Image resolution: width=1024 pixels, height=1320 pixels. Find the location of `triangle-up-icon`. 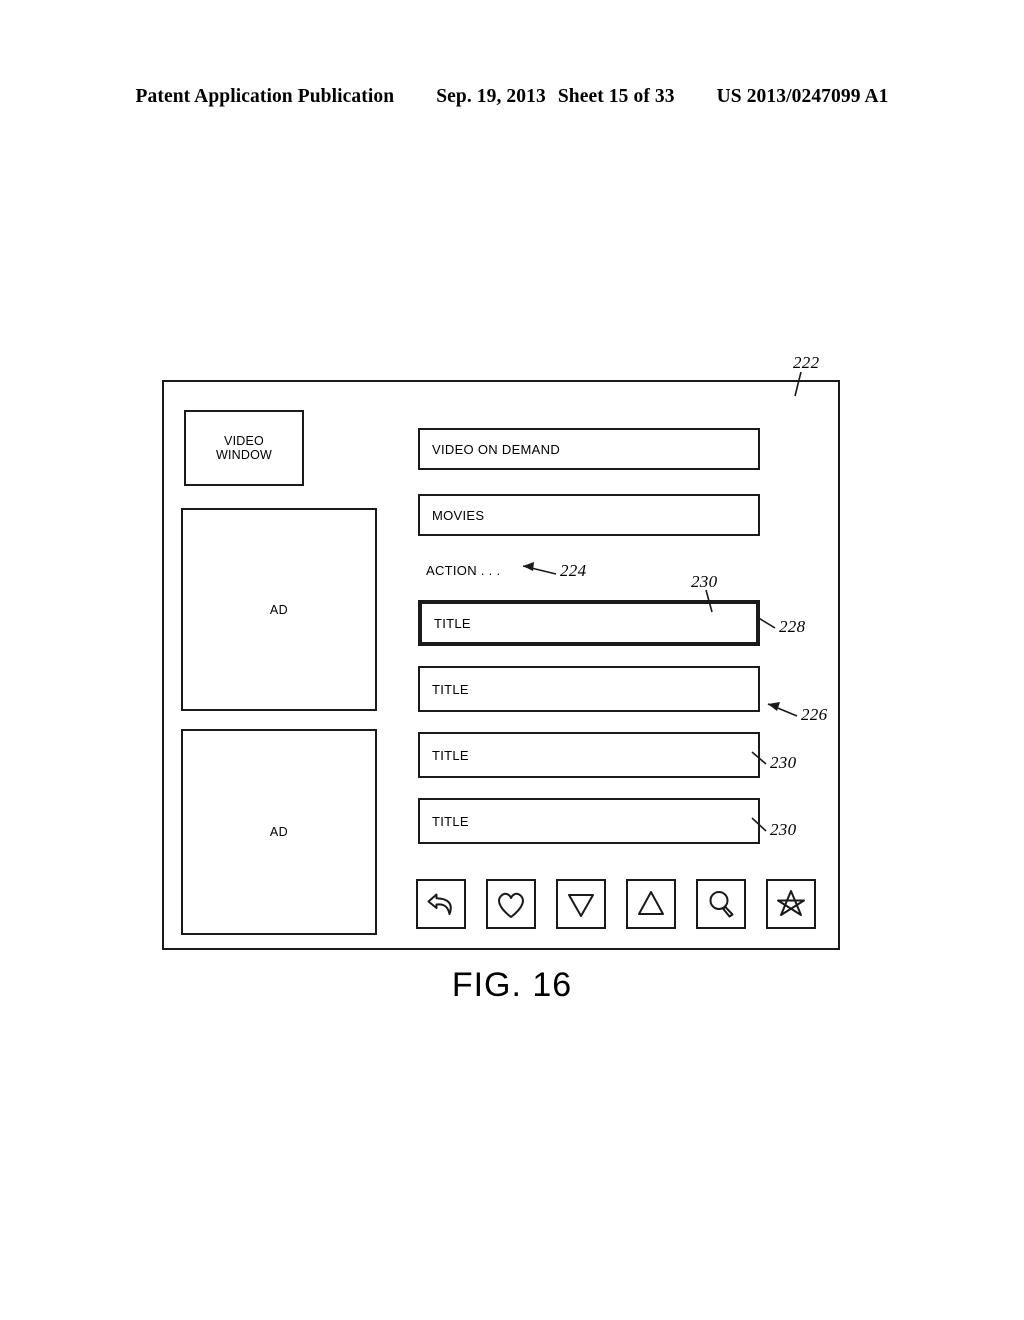

triangle-up-icon is located at coordinates (651, 904).